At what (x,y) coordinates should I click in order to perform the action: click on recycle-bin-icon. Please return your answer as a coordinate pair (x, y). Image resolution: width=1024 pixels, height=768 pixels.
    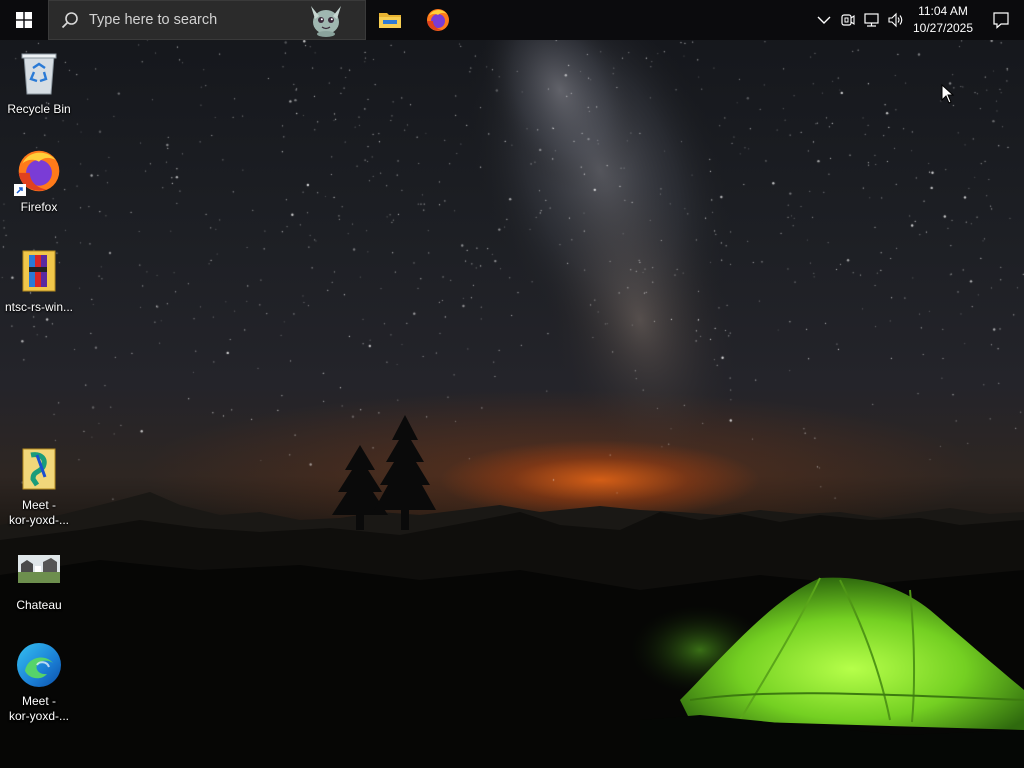
    Looking at the image, I should click on (39, 74).